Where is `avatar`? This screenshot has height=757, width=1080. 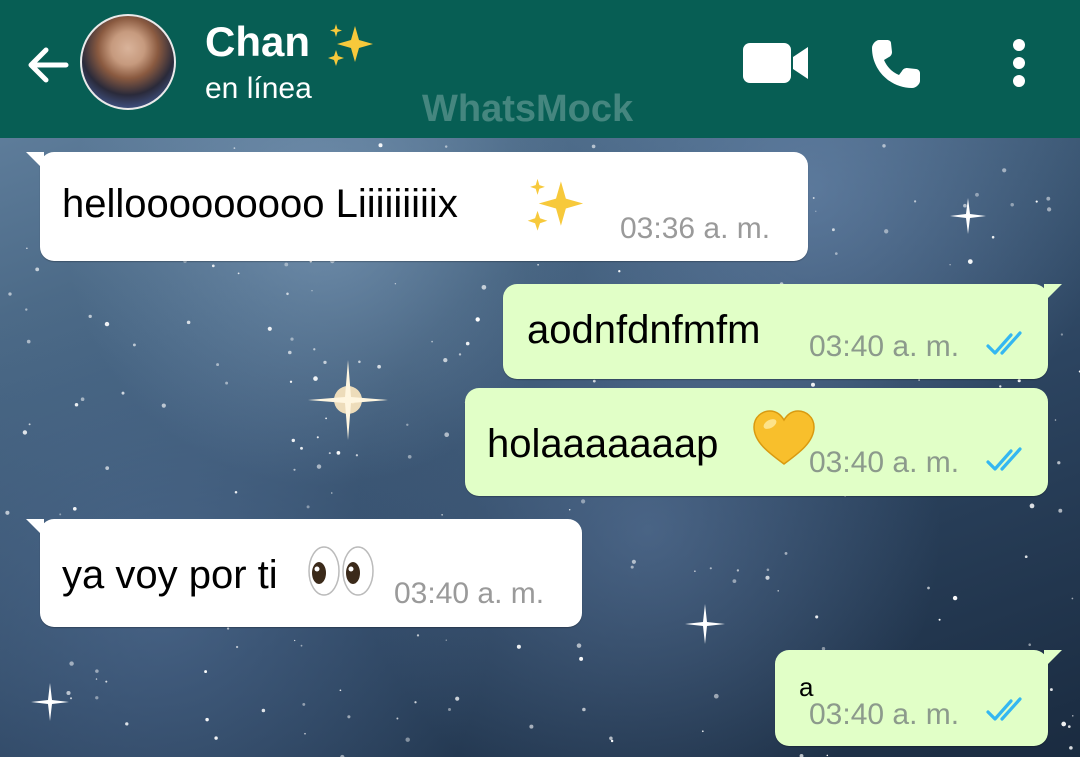 avatar is located at coordinates (128, 62).